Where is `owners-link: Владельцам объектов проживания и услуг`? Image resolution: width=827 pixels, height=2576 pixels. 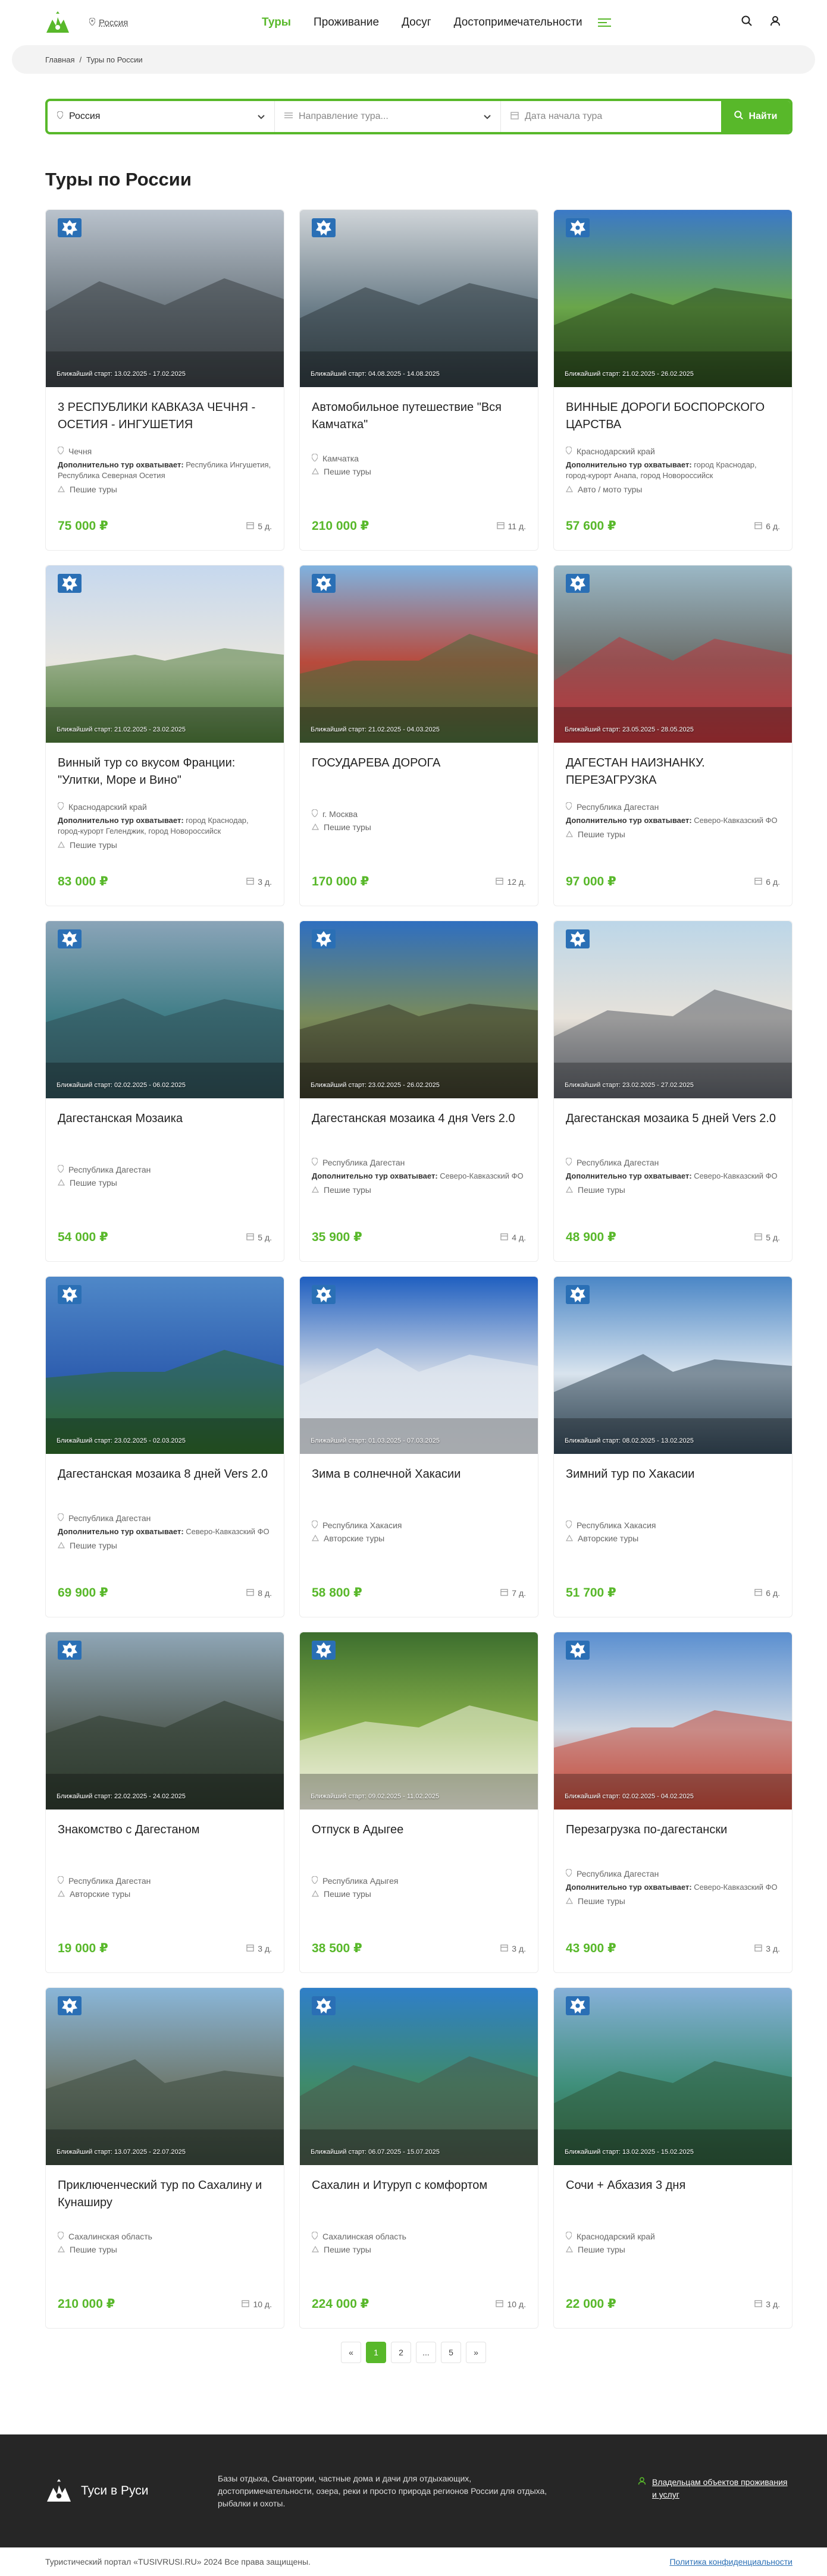
owners-link: Владельцам объектов проживания и услуг is located at coordinates (715, 2488).